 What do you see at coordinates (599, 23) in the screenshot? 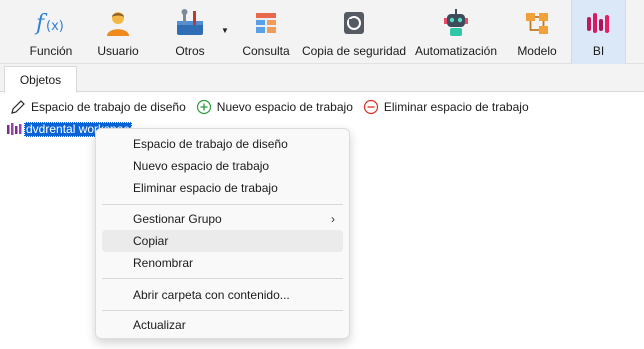
I see `bi-icon` at bounding box center [599, 23].